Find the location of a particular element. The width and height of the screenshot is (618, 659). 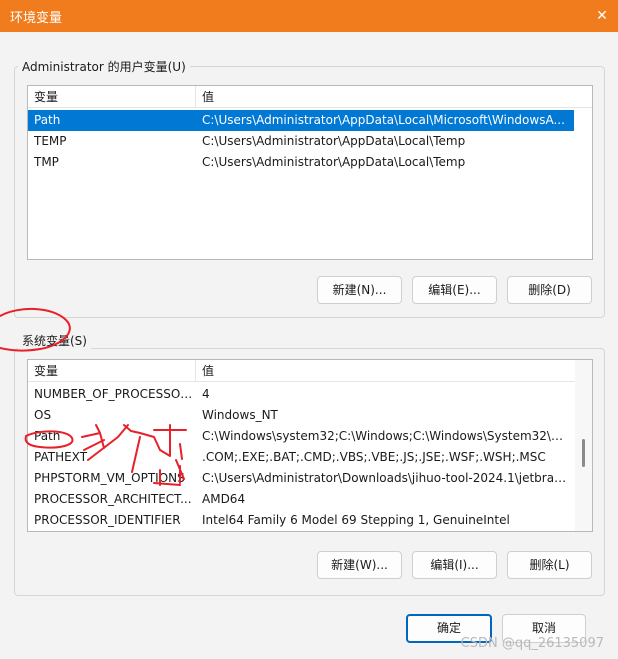

system-var-row: PROCESSOR_ARCHITECT... AMD64 is located at coordinates (301, 499).